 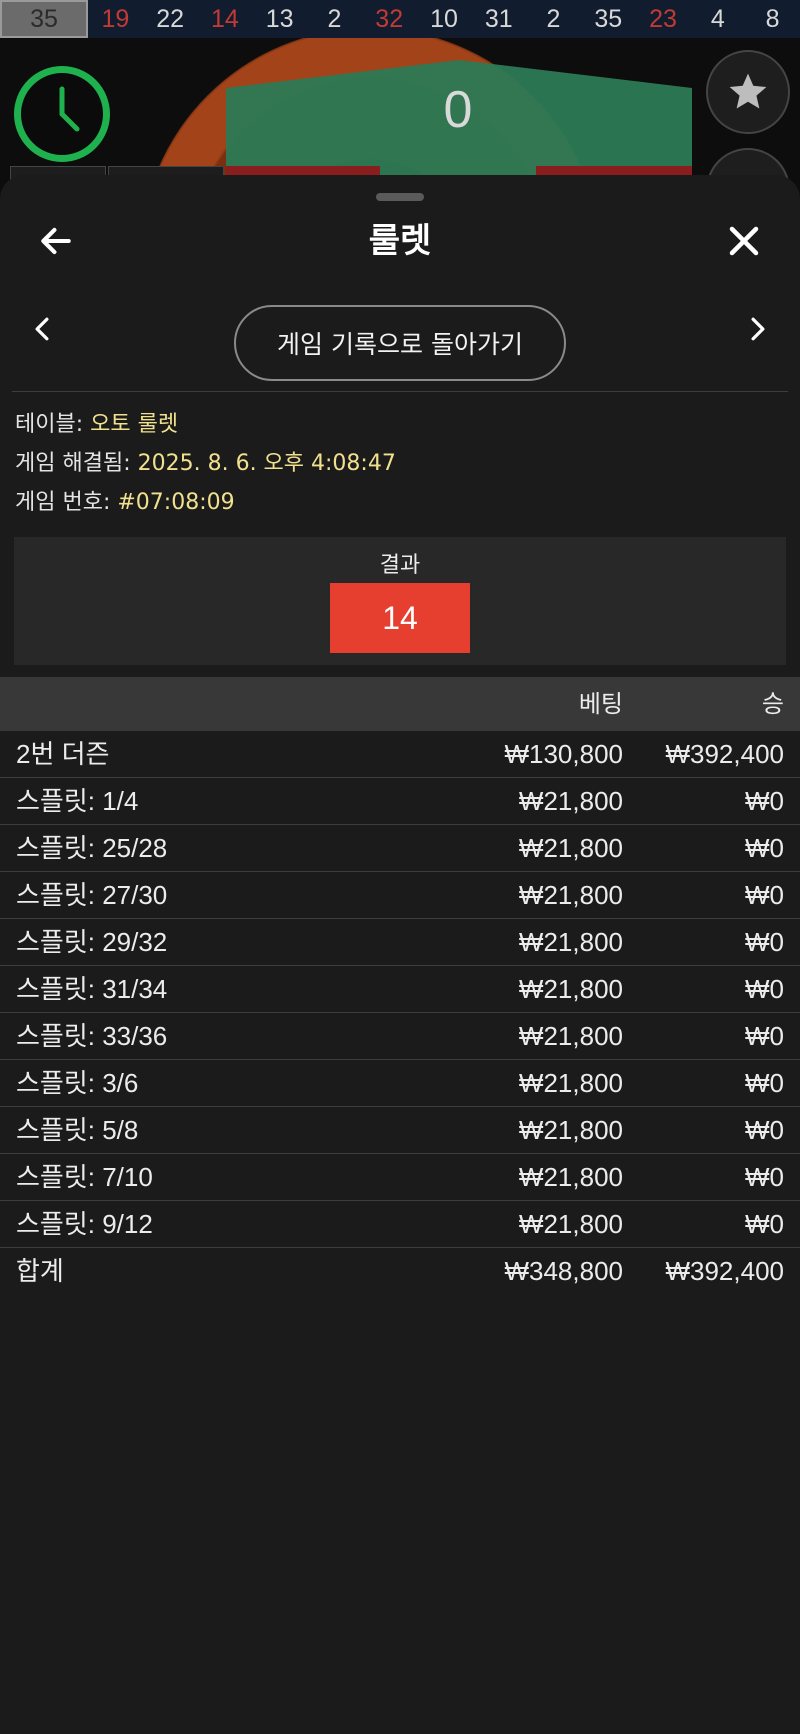 I want to click on history-number: 32, so click(x=389, y=19).